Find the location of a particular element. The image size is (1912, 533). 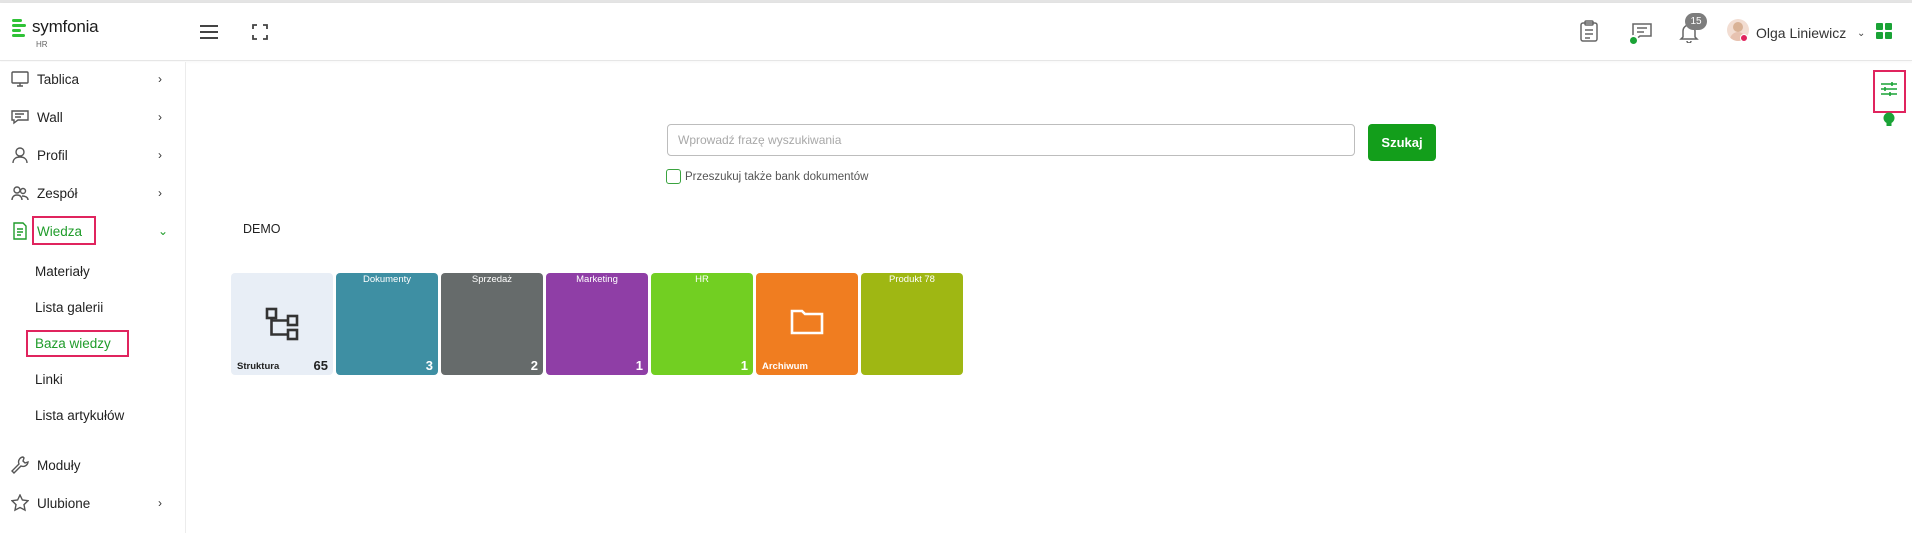

tile-bottom-label: Struktura is located at coordinates (258, 366).